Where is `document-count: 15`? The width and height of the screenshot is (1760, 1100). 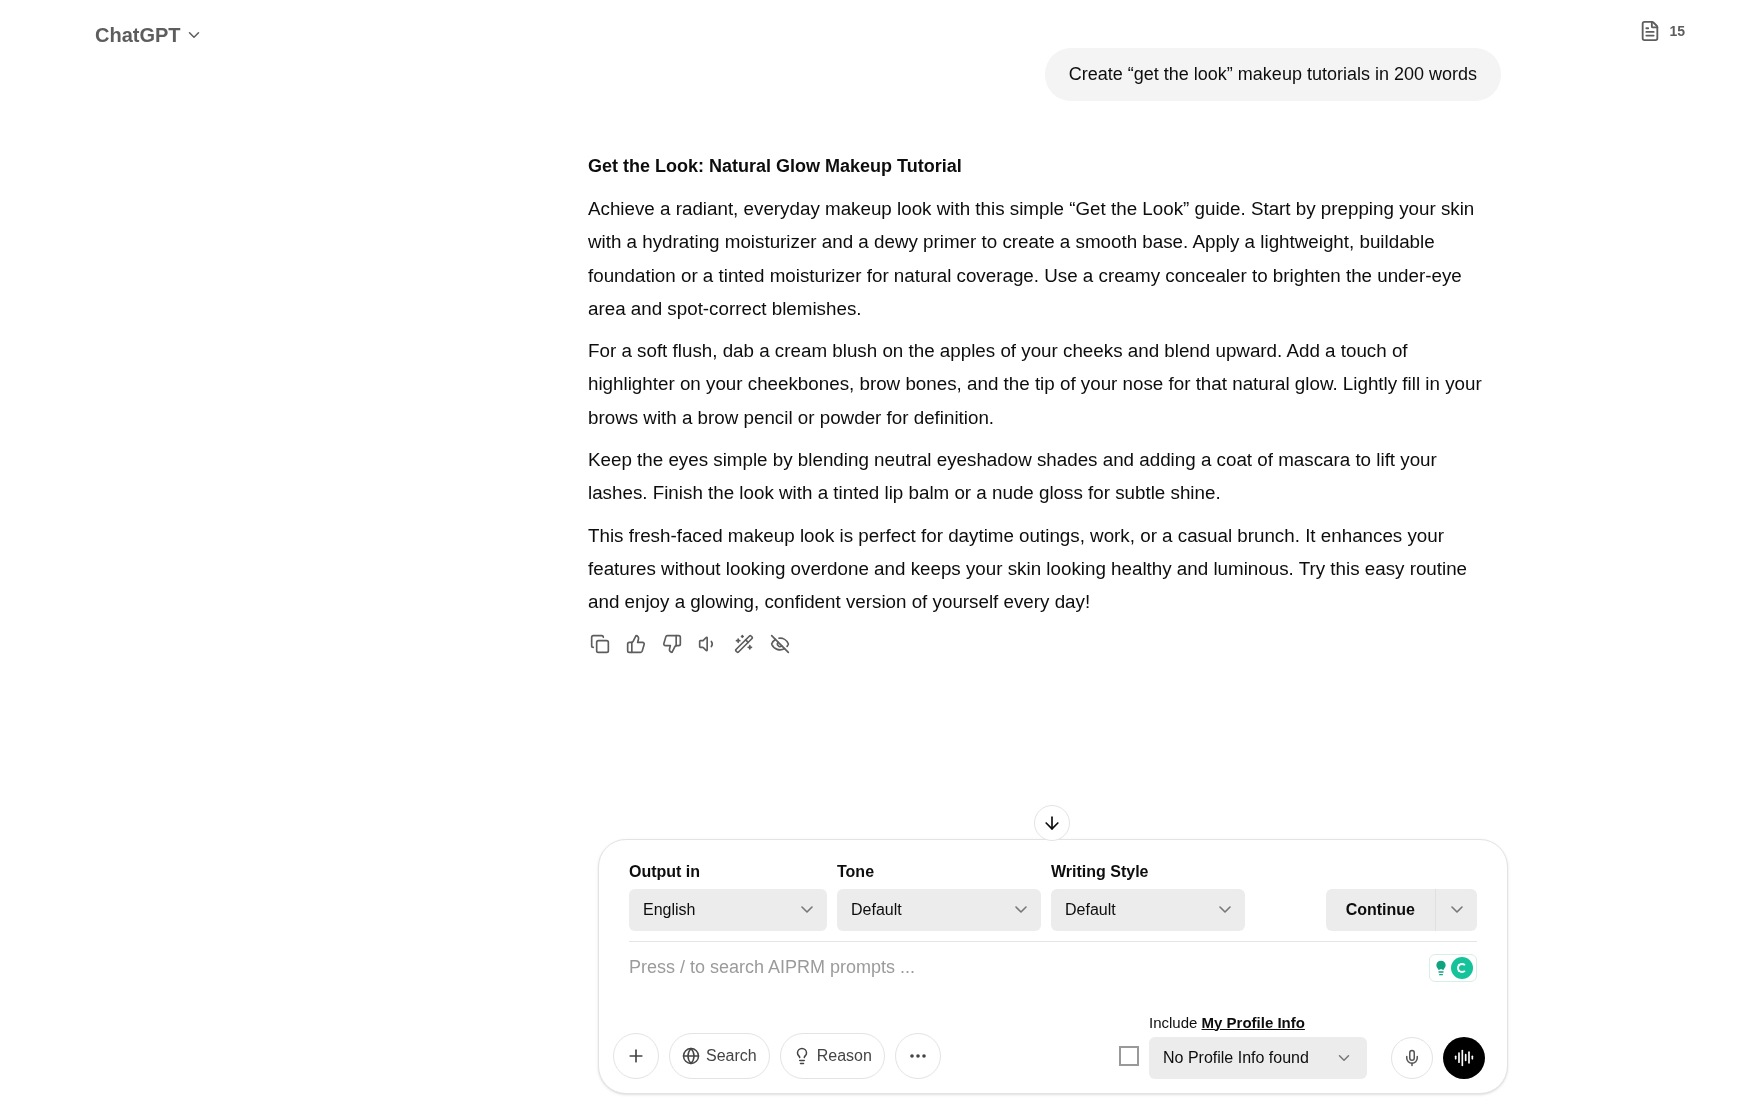
document-count: 15 is located at coordinates (1677, 31).